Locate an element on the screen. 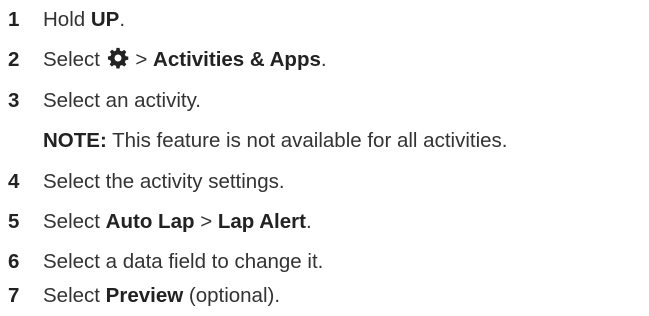  step-number: 4 is located at coordinates (14, 181).